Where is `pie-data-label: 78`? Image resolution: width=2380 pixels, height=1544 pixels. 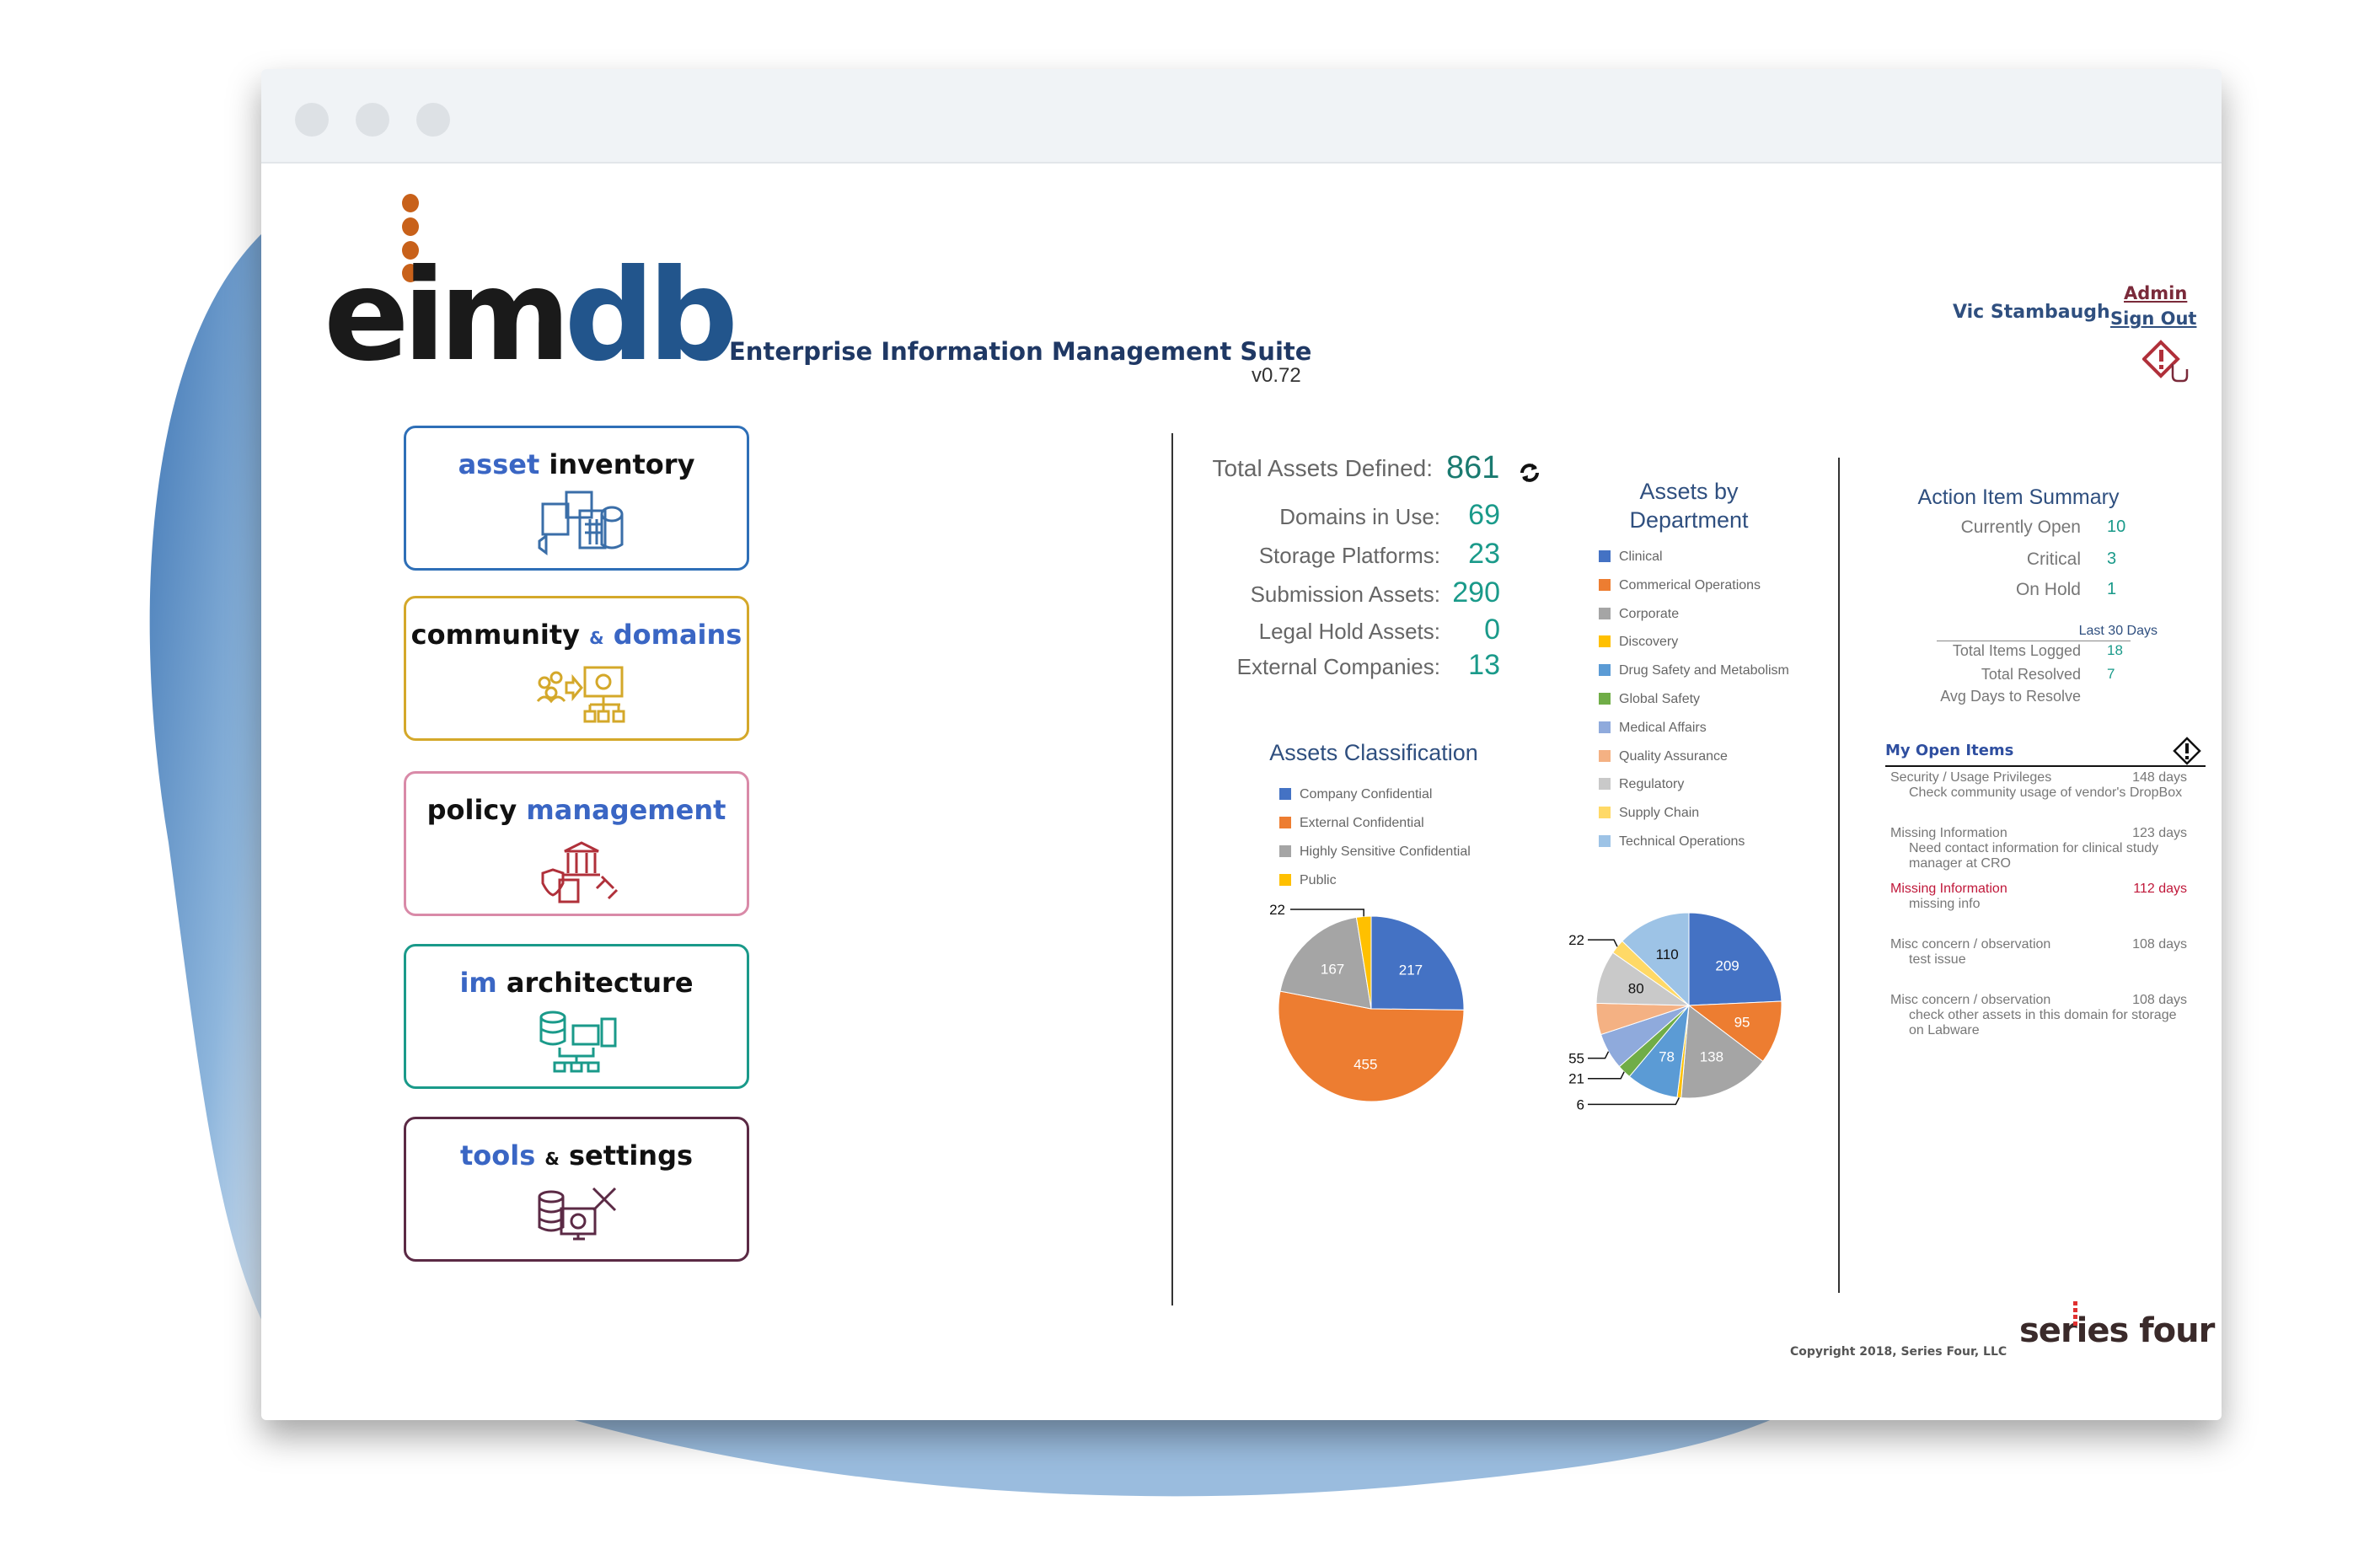 pie-data-label: 78 is located at coordinates (1667, 1056).